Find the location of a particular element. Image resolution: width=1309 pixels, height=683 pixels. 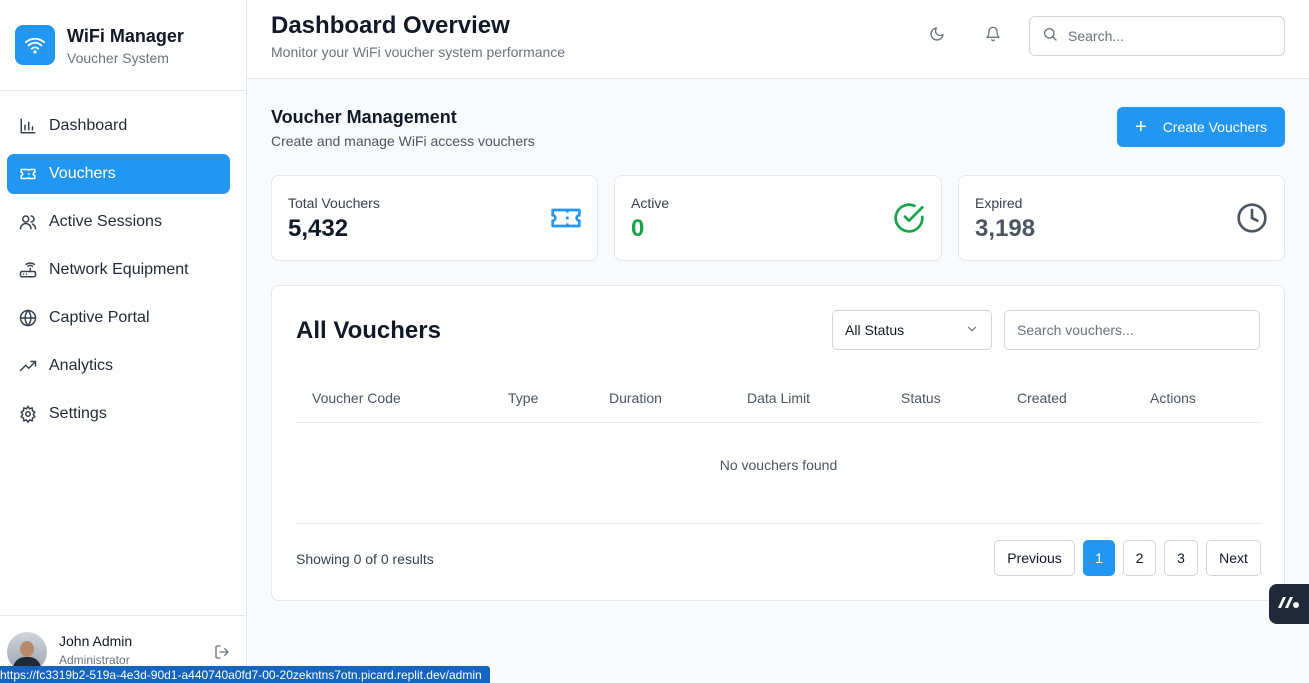

sidebar-item-label: Captive Portal is located at coordinates (99, 317).